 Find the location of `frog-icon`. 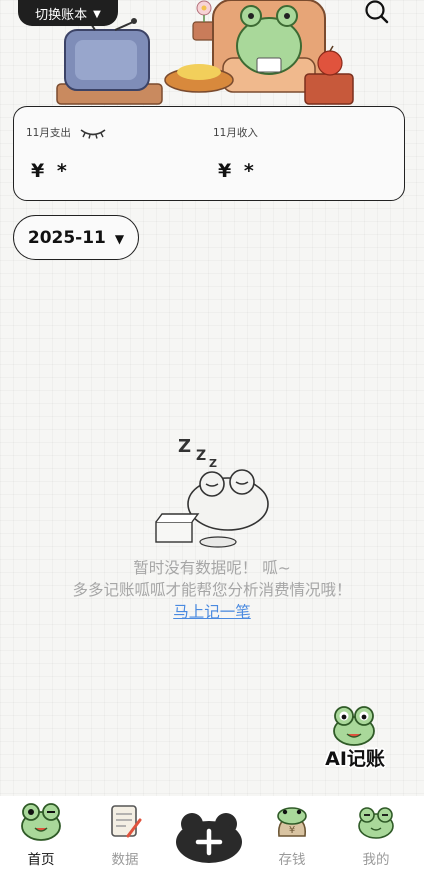

frog-icon is located at coordinates (354, 726).